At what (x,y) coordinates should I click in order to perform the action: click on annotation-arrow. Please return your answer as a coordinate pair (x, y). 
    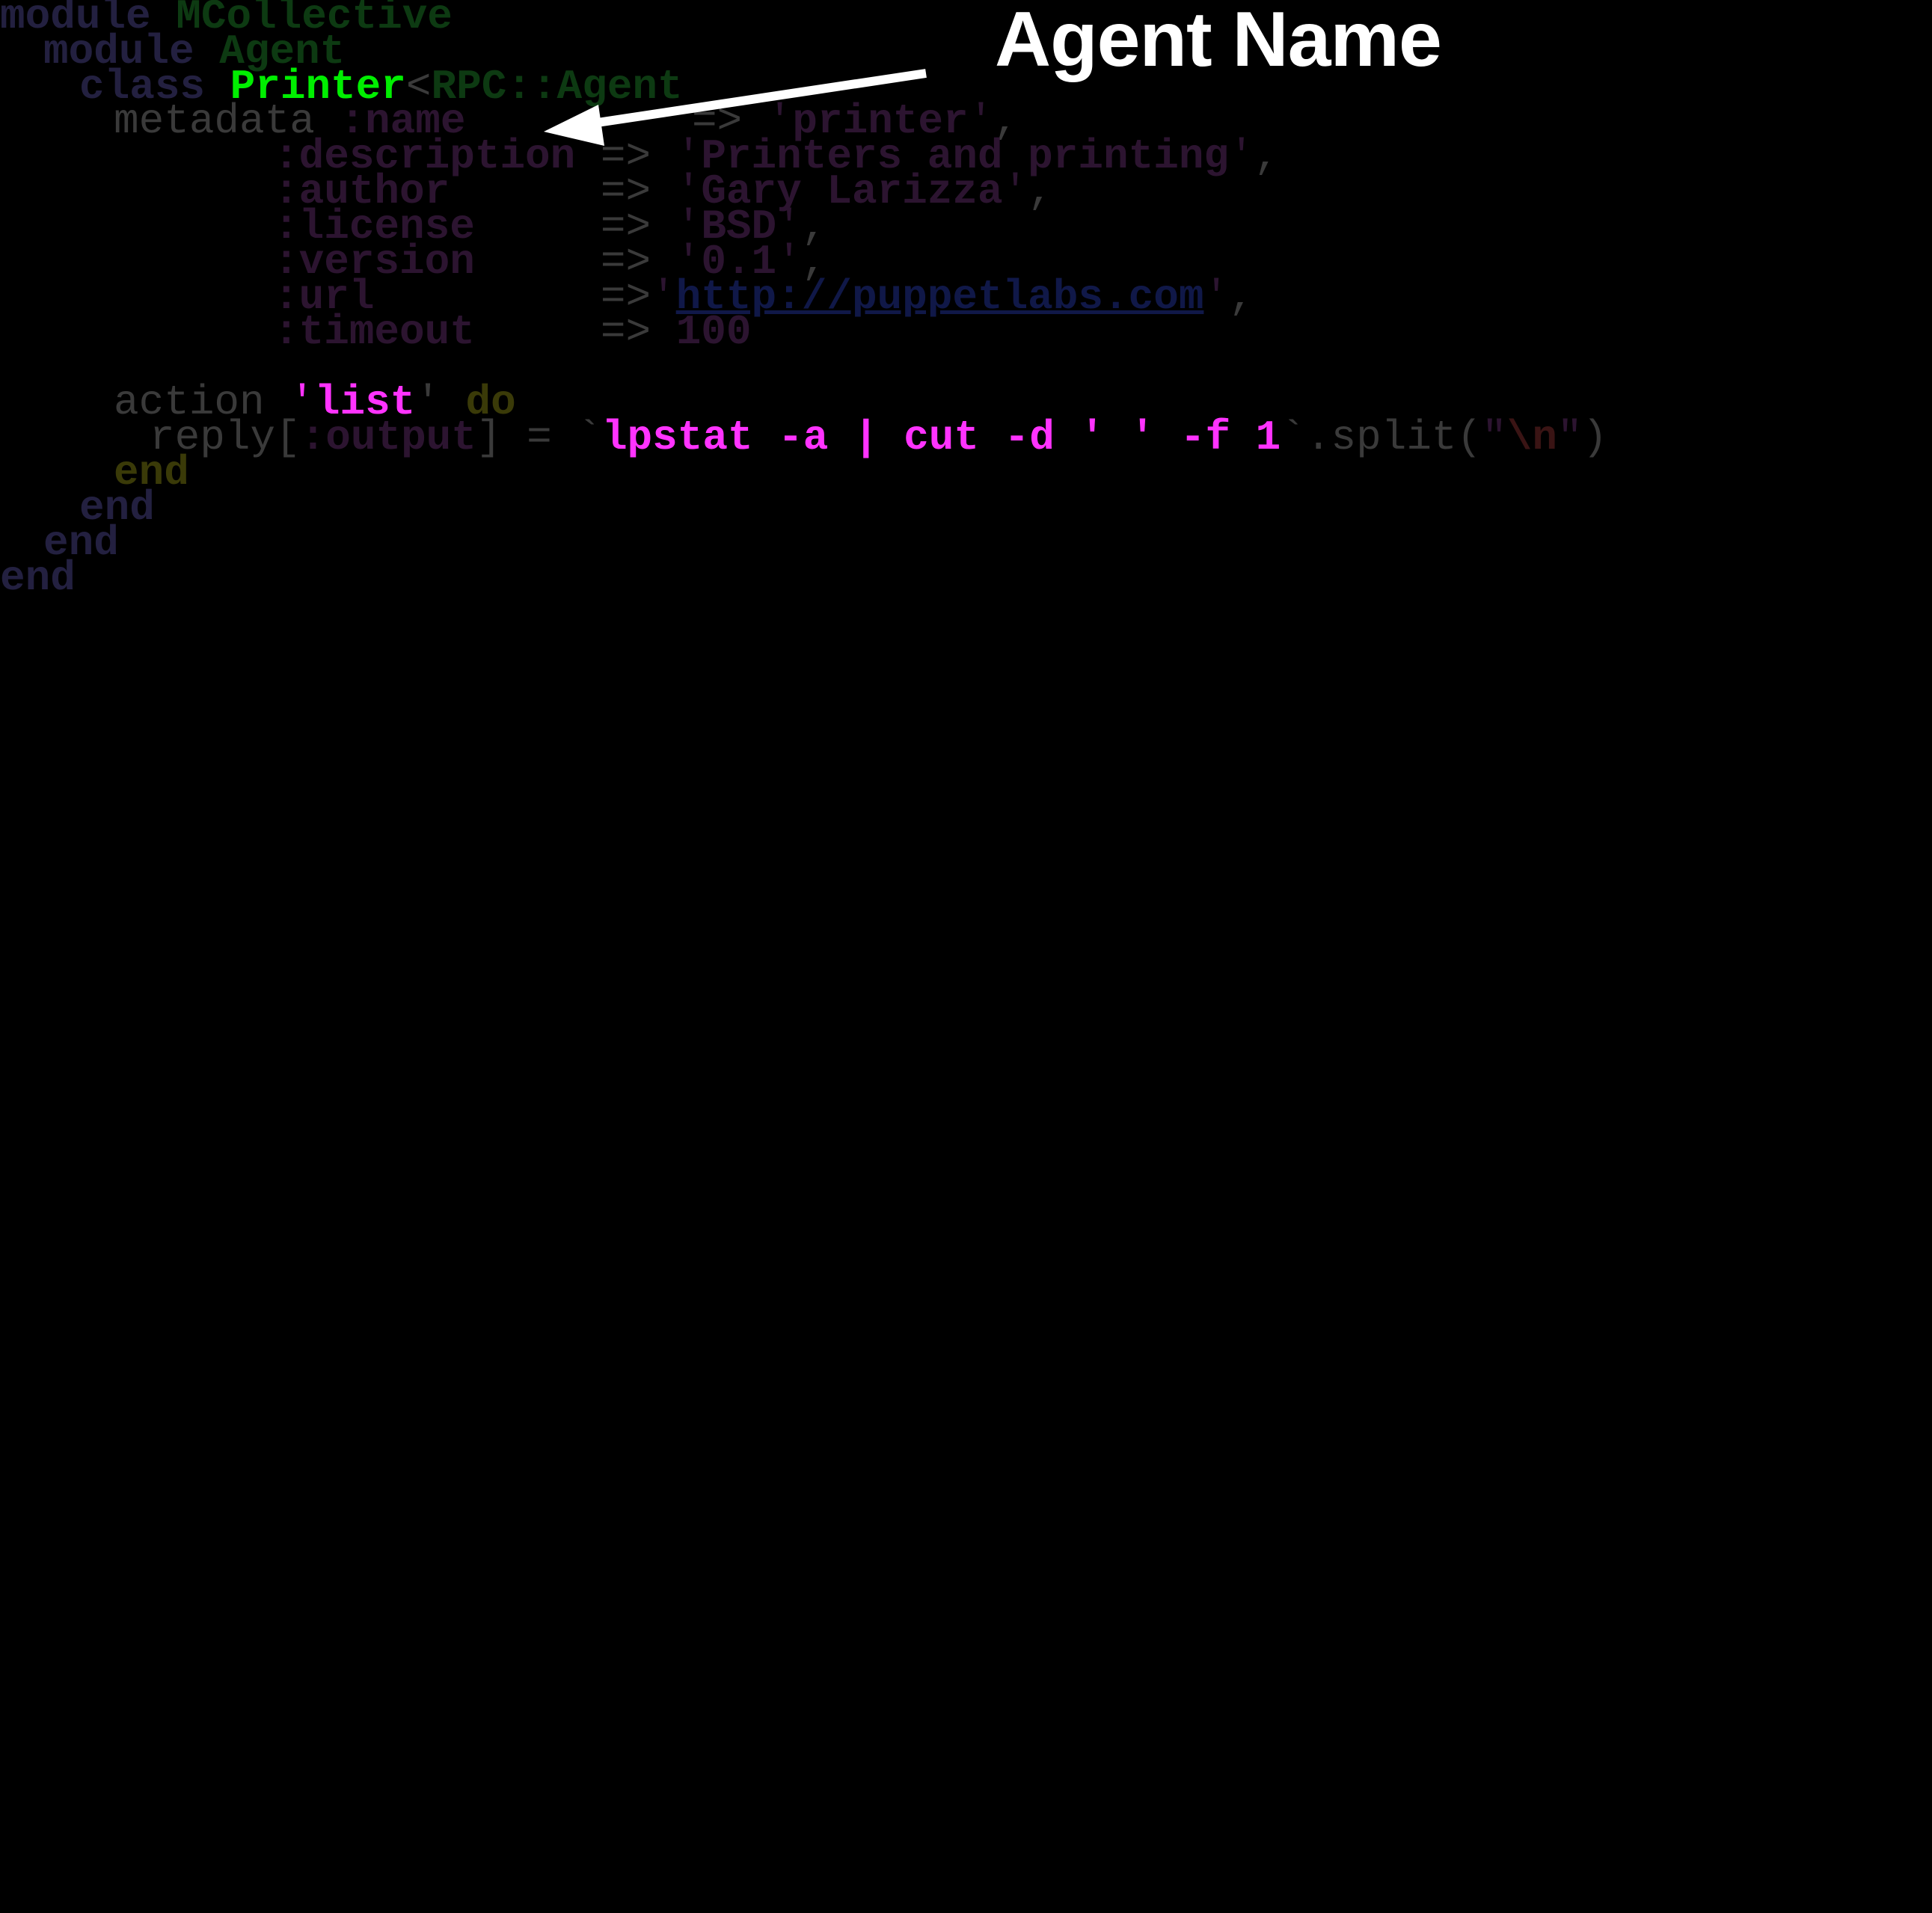
    Looking at the image, I should click on (735, 107).